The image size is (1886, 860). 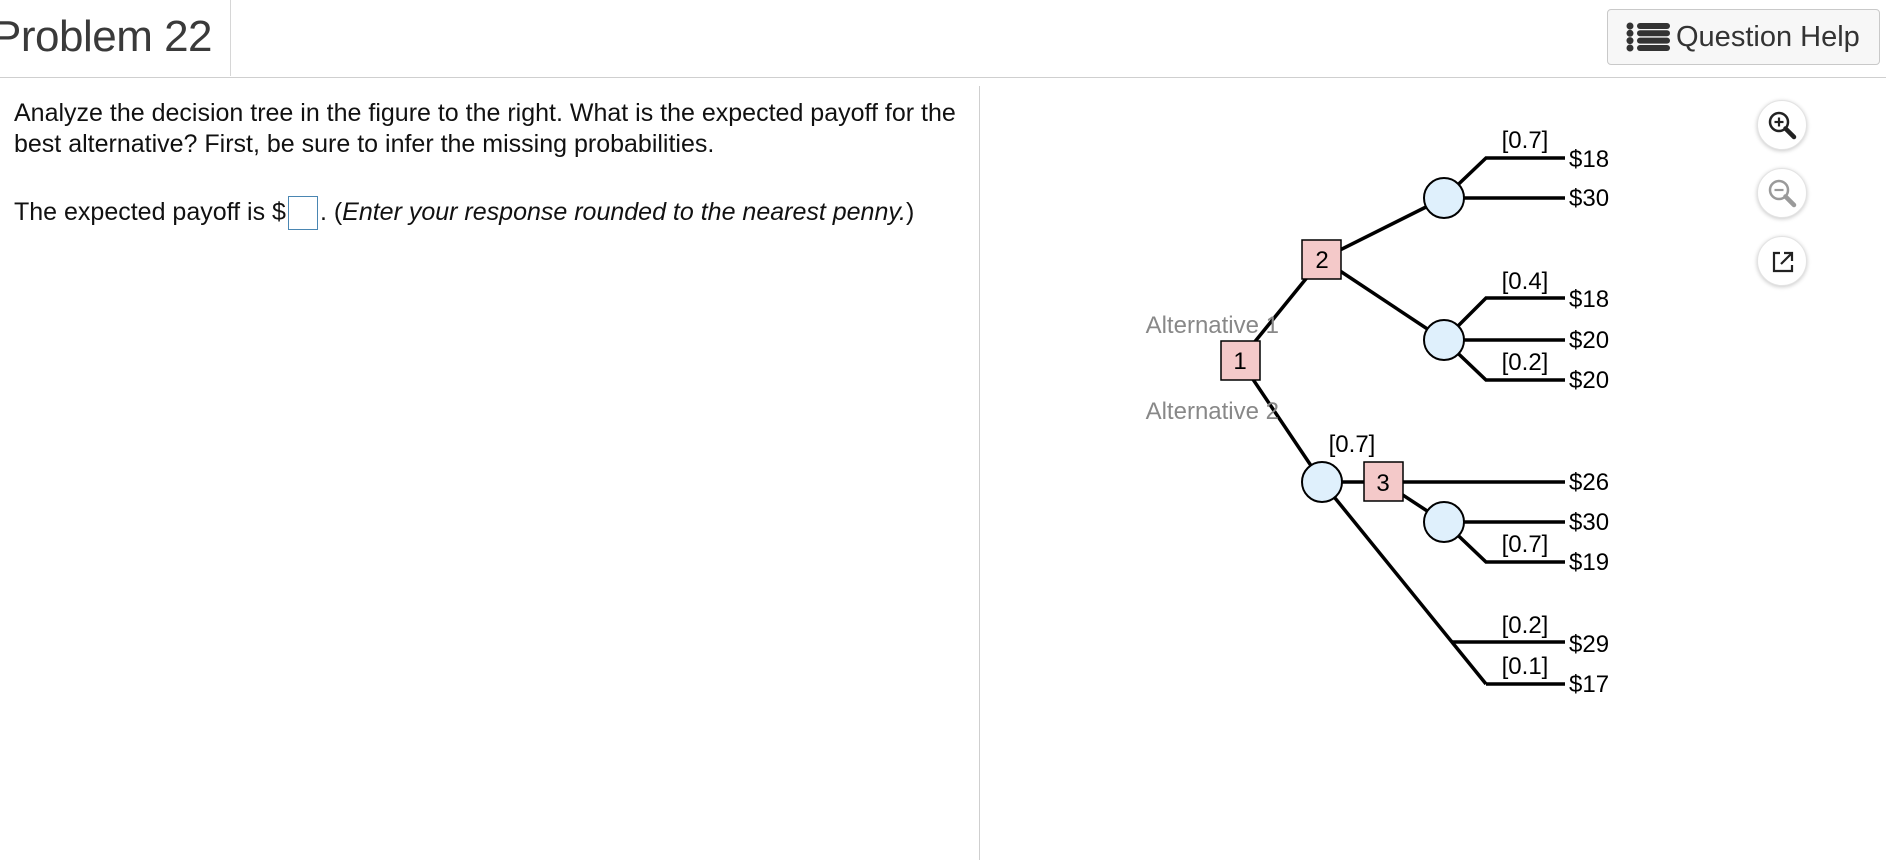 I want to click on zoom-in-icon, so click(x=1782, y=125).